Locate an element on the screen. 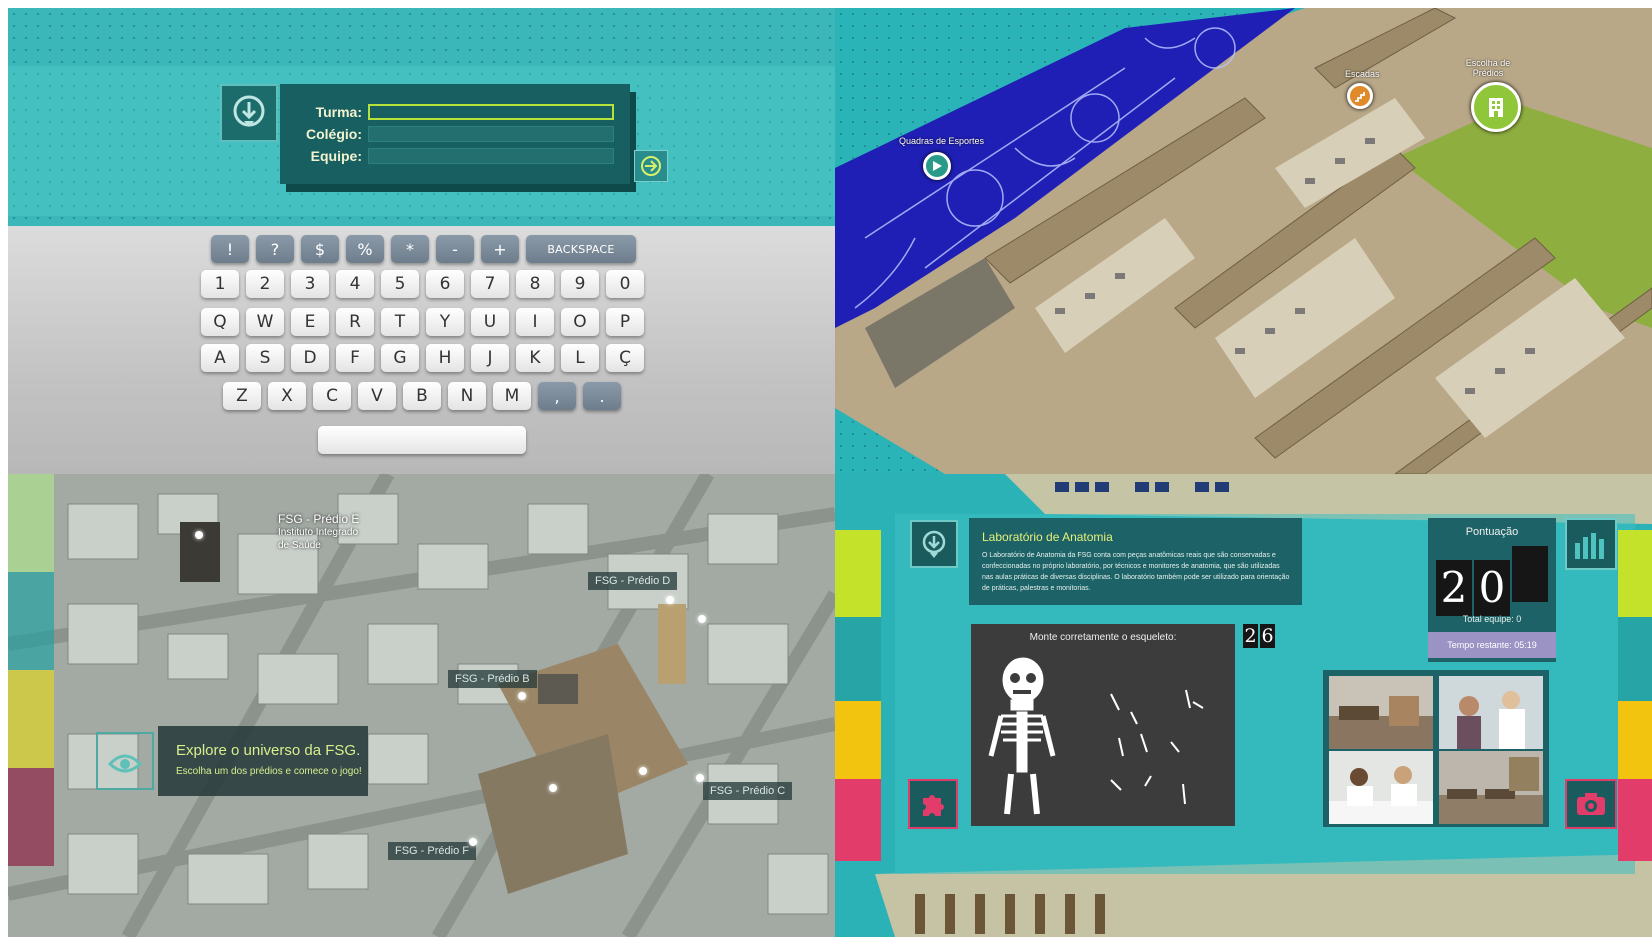 The image size is (1652, 937). key-t: T is located at coordinates (400, 322).